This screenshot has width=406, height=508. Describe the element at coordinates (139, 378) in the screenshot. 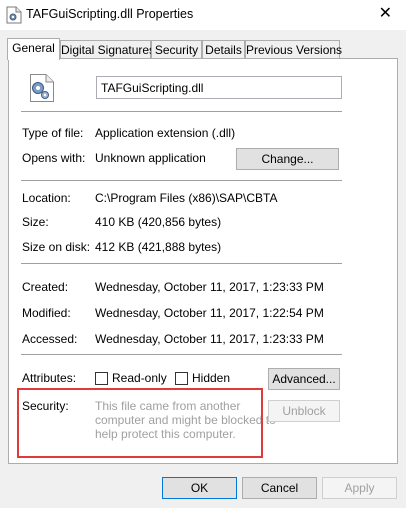

I see `readonly-label: Read-only` at that location.